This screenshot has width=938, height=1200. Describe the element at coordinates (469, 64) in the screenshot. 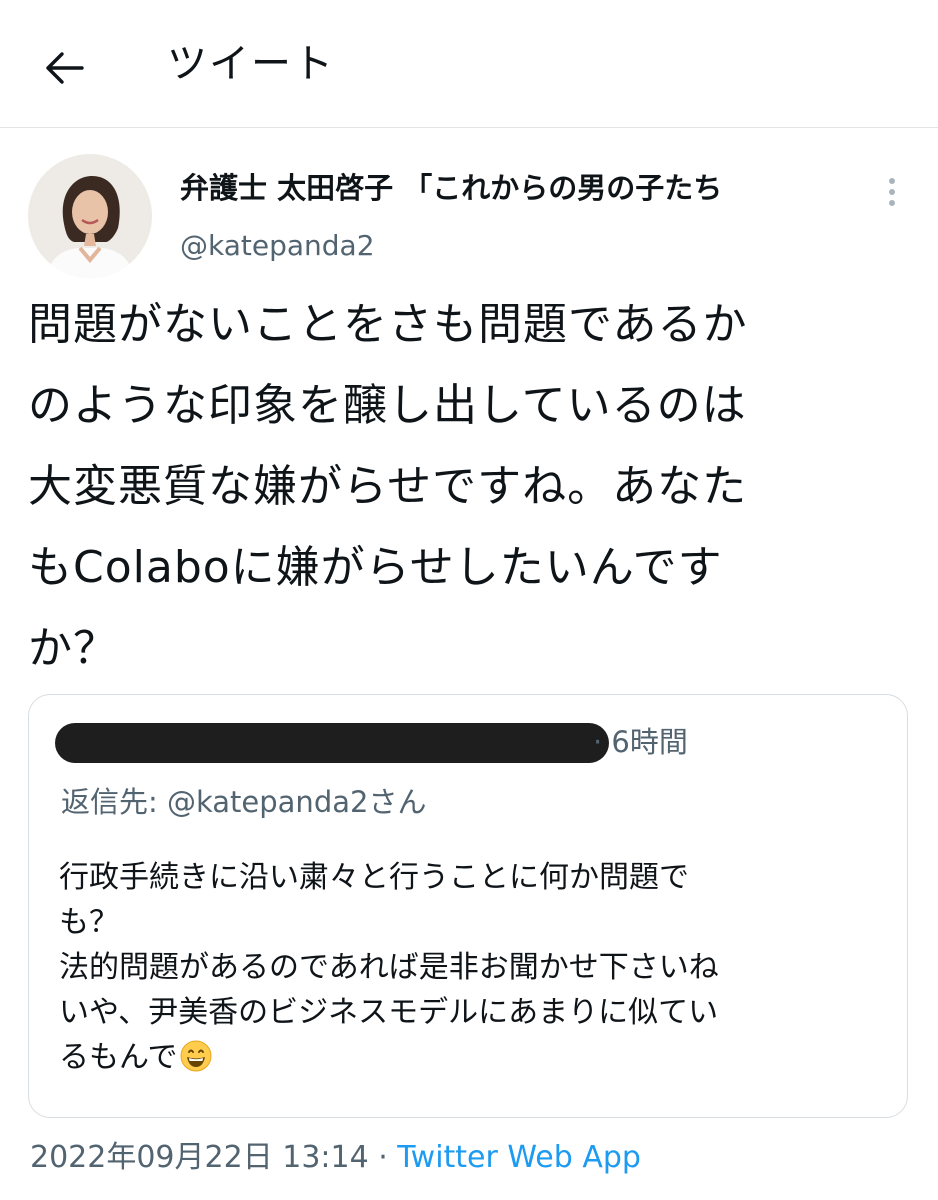

I see `top-bar: ツイート` at that location.